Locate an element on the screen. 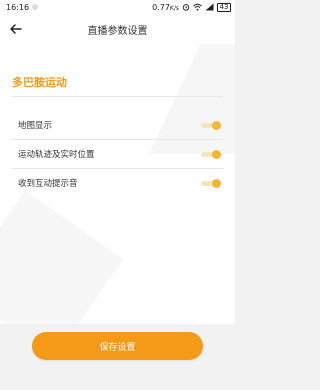 This screenshot has width=320, height=390. setting-row-interaction-sound: 收到互动提示音 is located at coordinates (117, 183).